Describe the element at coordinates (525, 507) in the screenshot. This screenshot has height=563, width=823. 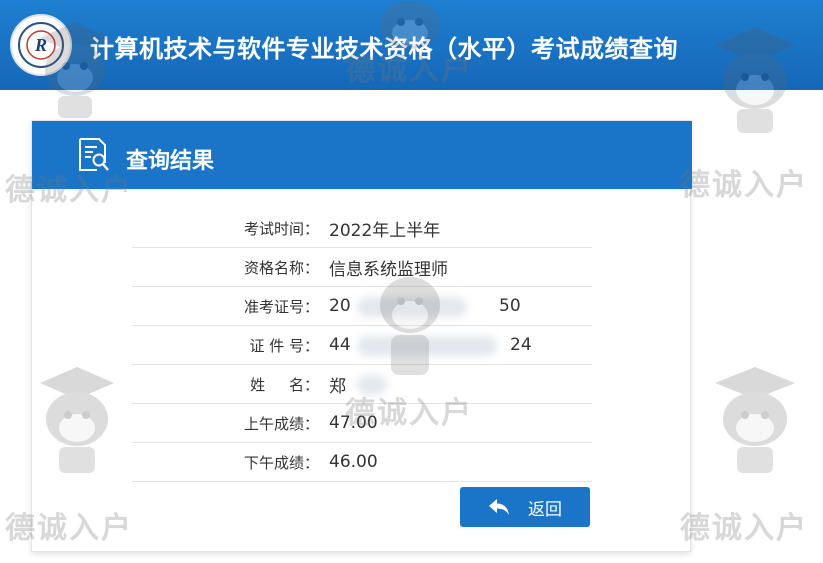
I see `back-button: 返回` at that location.